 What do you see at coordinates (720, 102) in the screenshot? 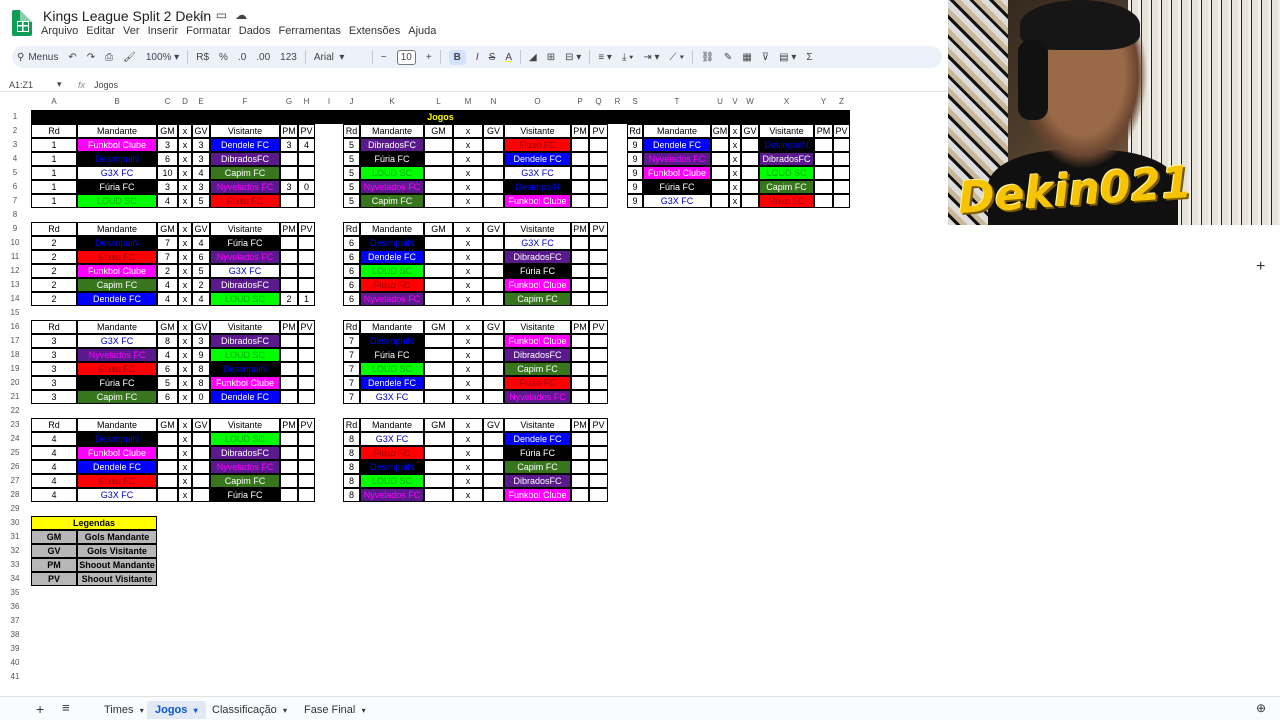
I see `column-header: U` at bounding box center [720, 102].